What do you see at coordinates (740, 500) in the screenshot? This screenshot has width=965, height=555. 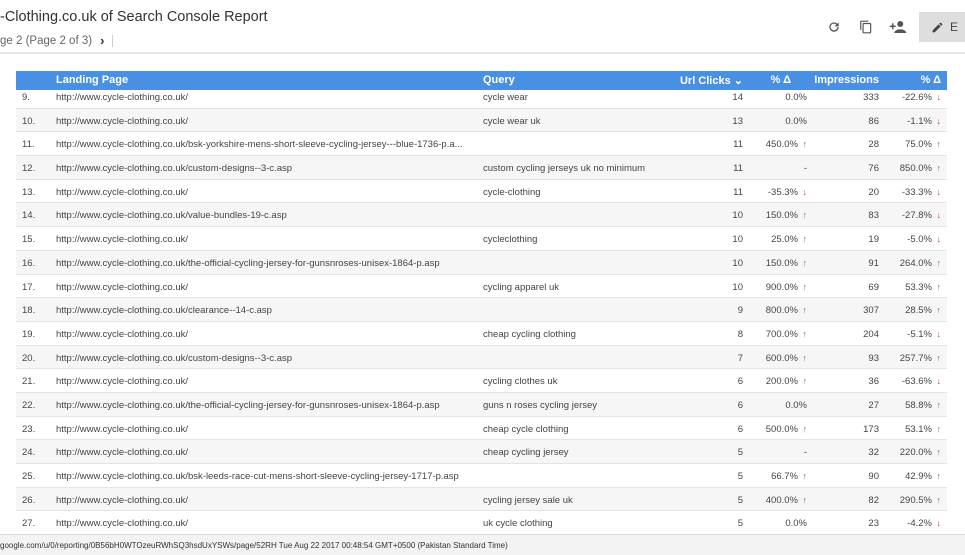 I see `url-clicks-cell: 5` at bounding box center [740, 500].